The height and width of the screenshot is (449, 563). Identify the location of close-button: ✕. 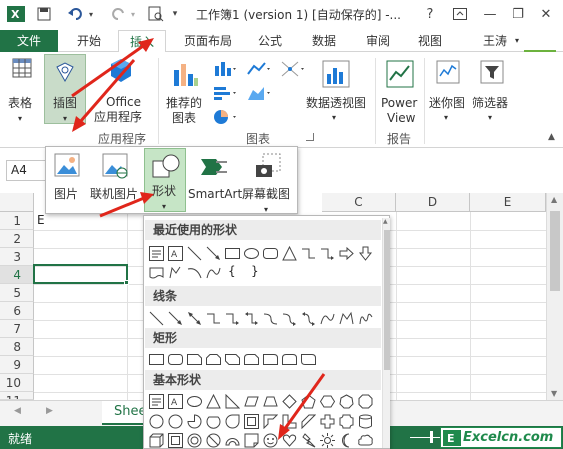
(546, 14).